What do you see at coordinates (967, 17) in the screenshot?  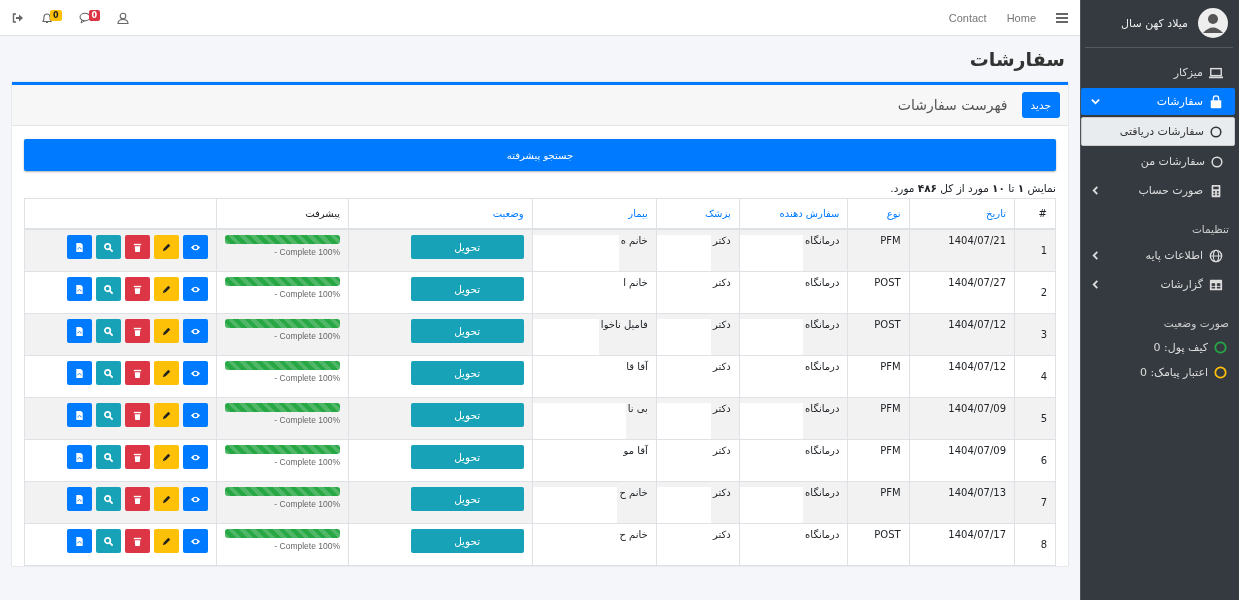 I see `nav-link: Contact` at bounding box center [967, 17].